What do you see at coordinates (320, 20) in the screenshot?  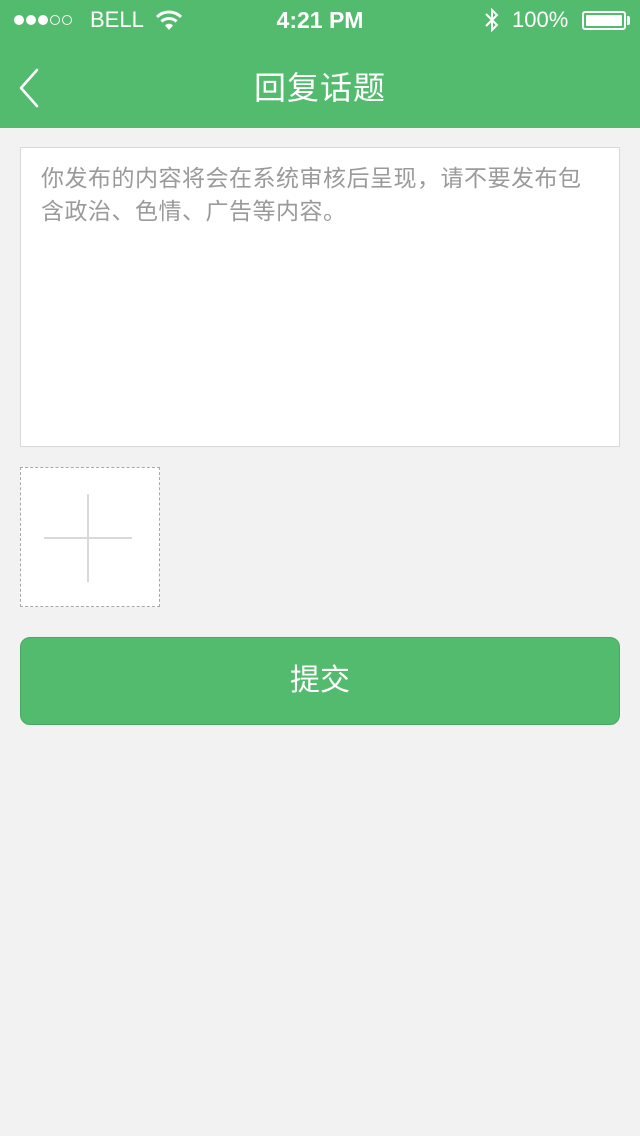 I see `status-bar: BELL 4:21 PM 100%` at bounding box center [320, 20].